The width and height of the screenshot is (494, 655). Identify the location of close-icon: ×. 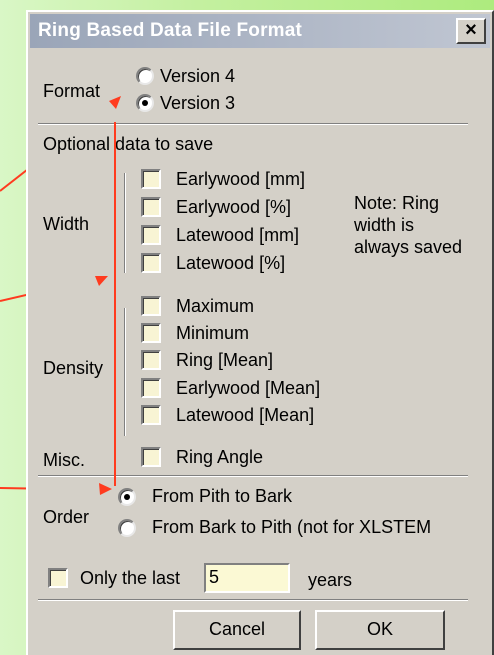
(471, 30).